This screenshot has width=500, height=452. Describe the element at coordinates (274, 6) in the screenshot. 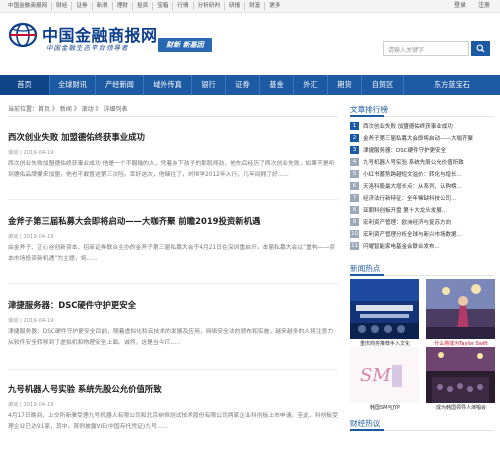

I see `top-link-more: 更多` at that location.